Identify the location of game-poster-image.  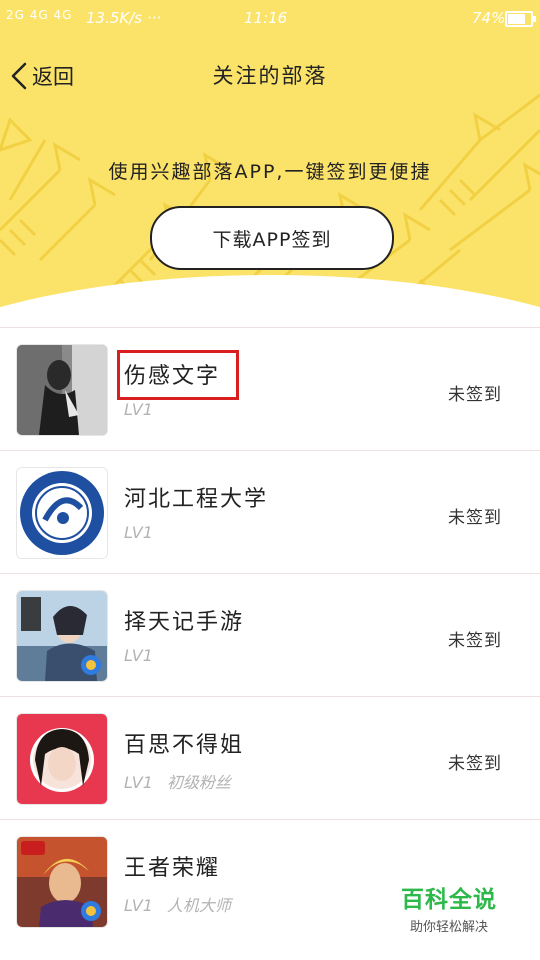
(62, 636).